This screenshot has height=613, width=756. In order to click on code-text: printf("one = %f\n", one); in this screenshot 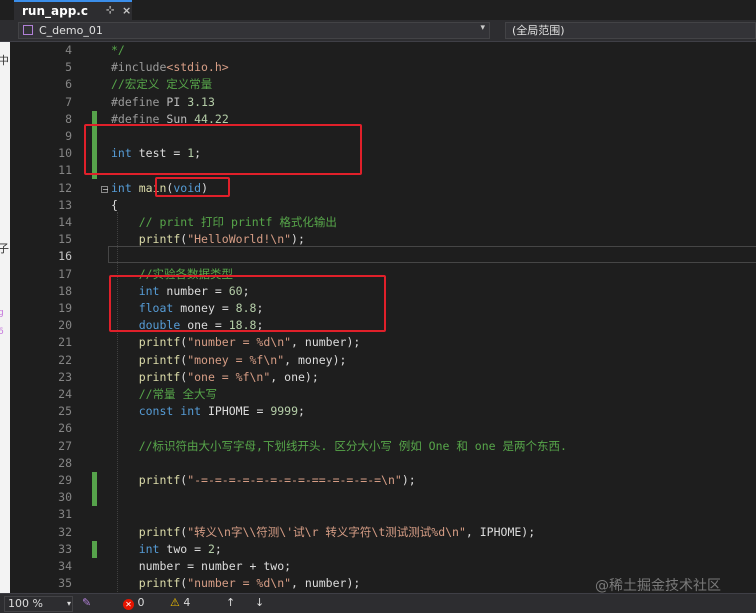, I will do `click(228, 376)`.